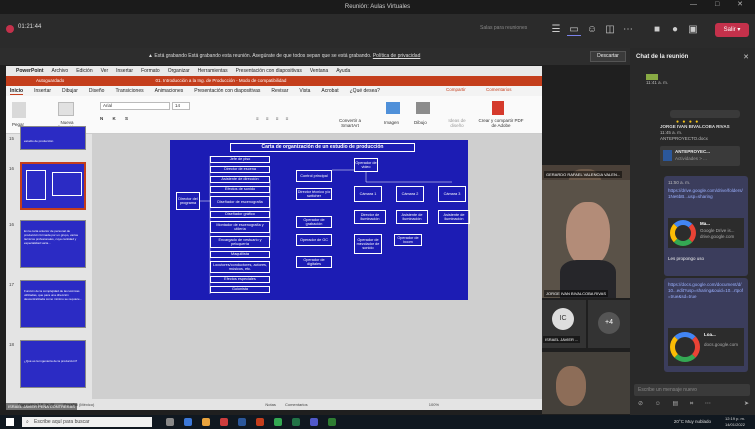 The width and height of the screenshot is (755, 429). What do you see at coordinates (609, 324) in the screenshot?
I see `more-participants-tile: +4` at bounding box center [609, 324].